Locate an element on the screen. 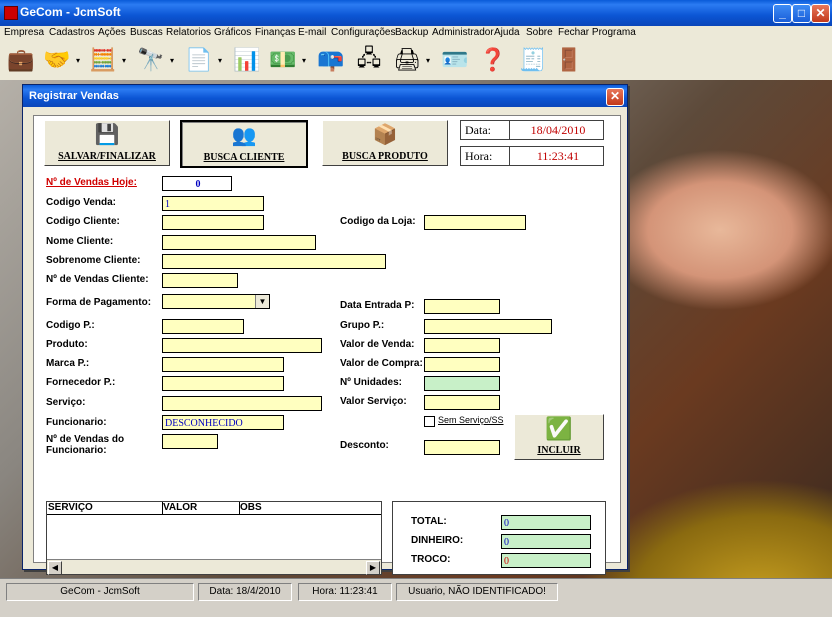  codigo-cliente-label: Codigo Cliente: is located at coordinates (83, 221).